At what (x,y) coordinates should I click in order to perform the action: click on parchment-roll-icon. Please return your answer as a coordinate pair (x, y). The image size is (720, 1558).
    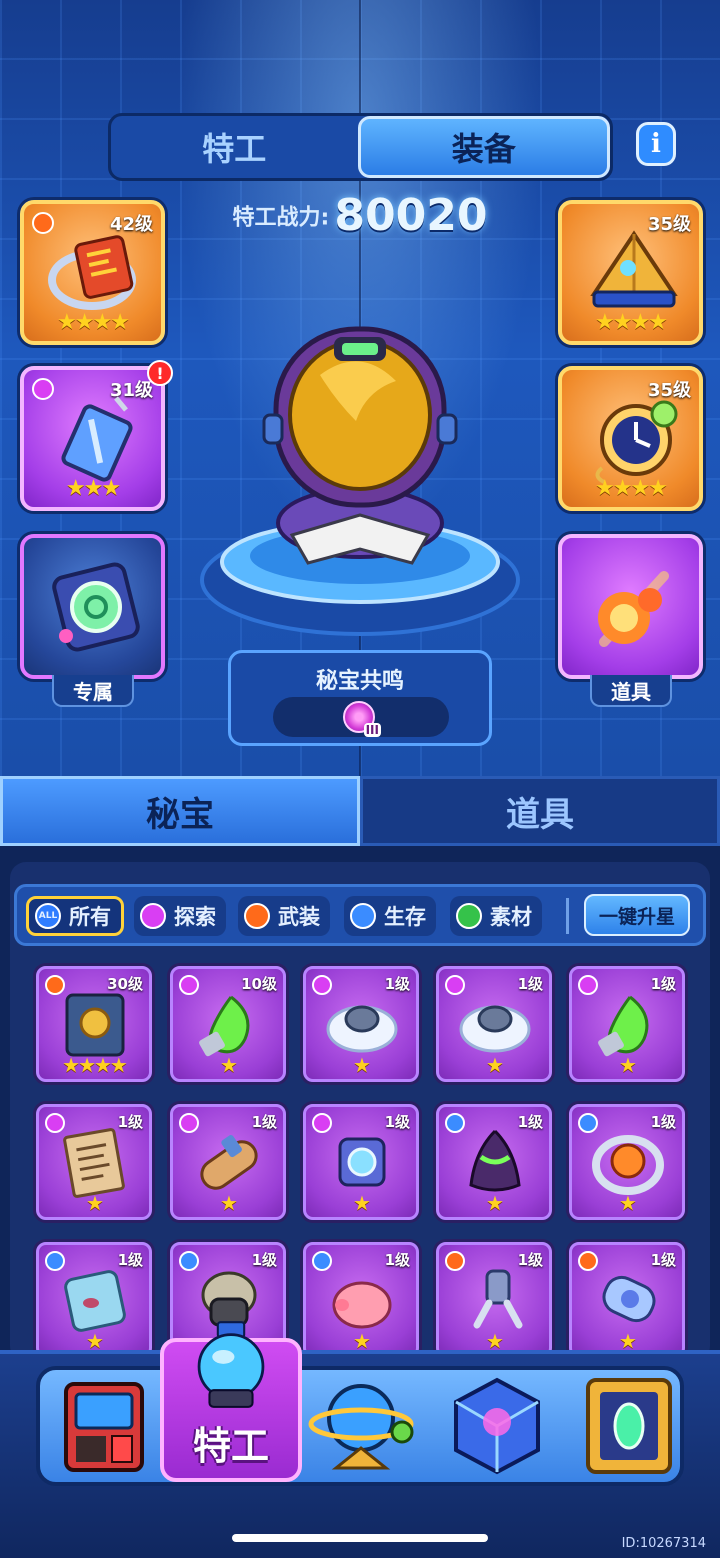
    Looking at the image, I should click on (229, 1162).